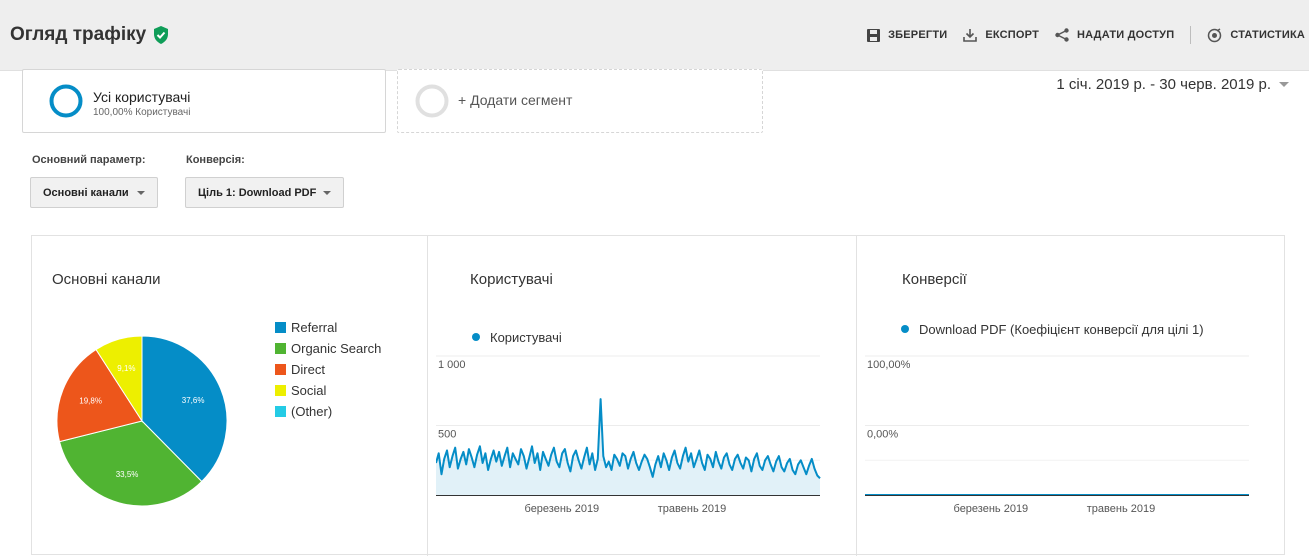 Image resolution: width=1309 pixels, height=556 pixels. I want to click on legend-item: Organic Search, so click(328, 348).